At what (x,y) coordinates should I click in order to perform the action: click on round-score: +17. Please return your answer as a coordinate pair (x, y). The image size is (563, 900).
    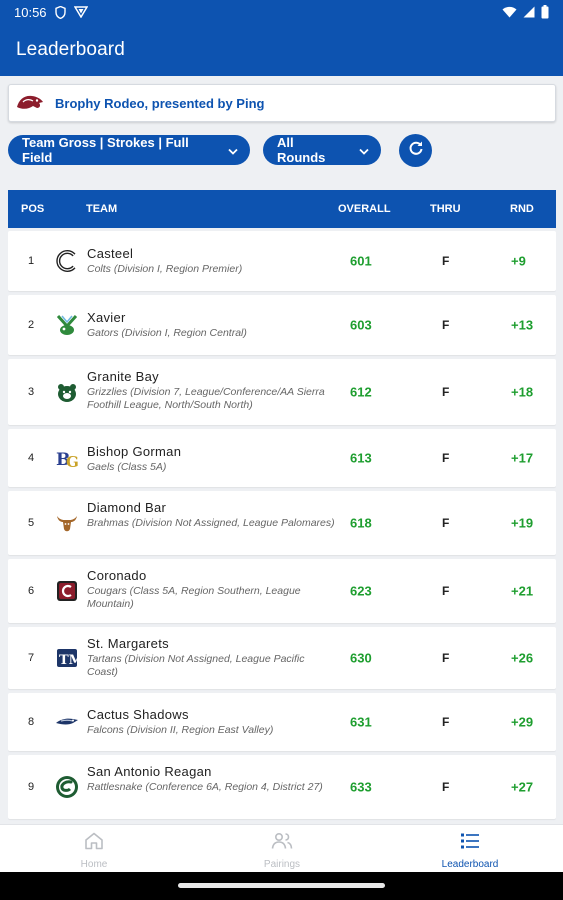
    Looking at the image, I should click on (522, 458).